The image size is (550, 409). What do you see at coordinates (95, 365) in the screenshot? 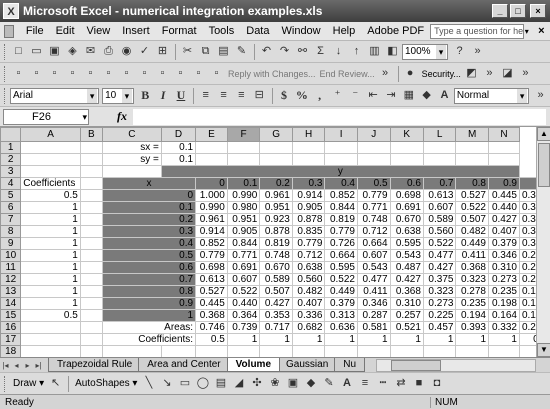
I see `tab-trapezoidal-rule: Trapezoidal Rule` at bounding box center [95, 365].